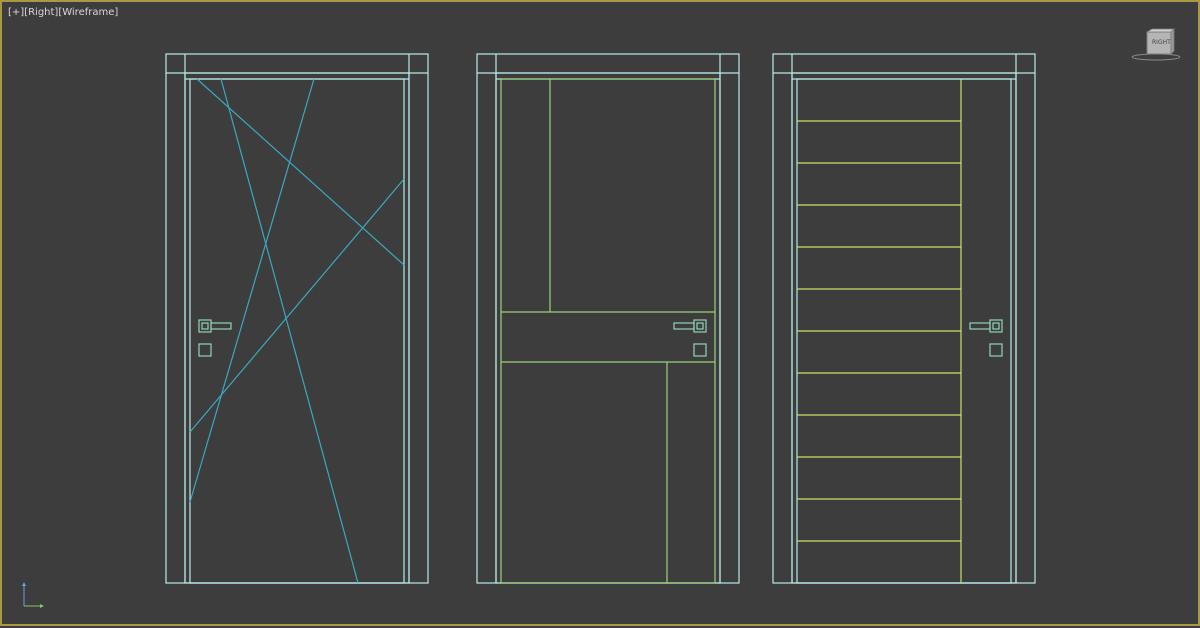  I want to click on door-3-handle-icon, so click(986, 338).